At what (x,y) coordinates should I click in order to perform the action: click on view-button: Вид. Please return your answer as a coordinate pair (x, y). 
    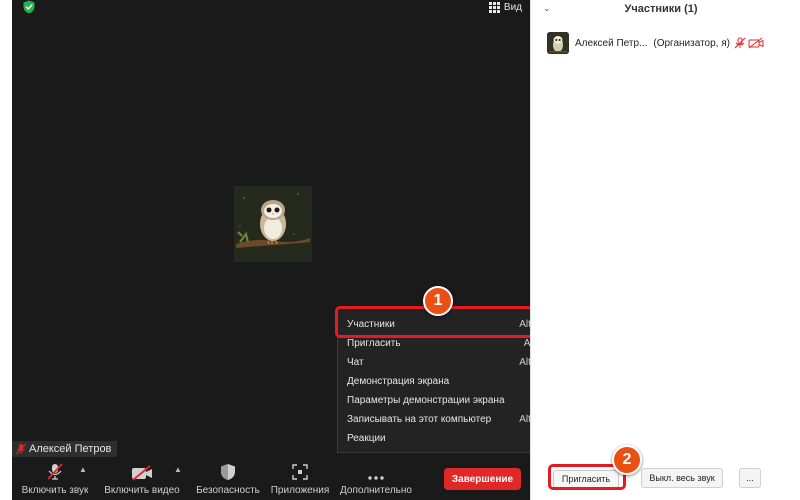
    Looking at the image, I should click on (505, 7).